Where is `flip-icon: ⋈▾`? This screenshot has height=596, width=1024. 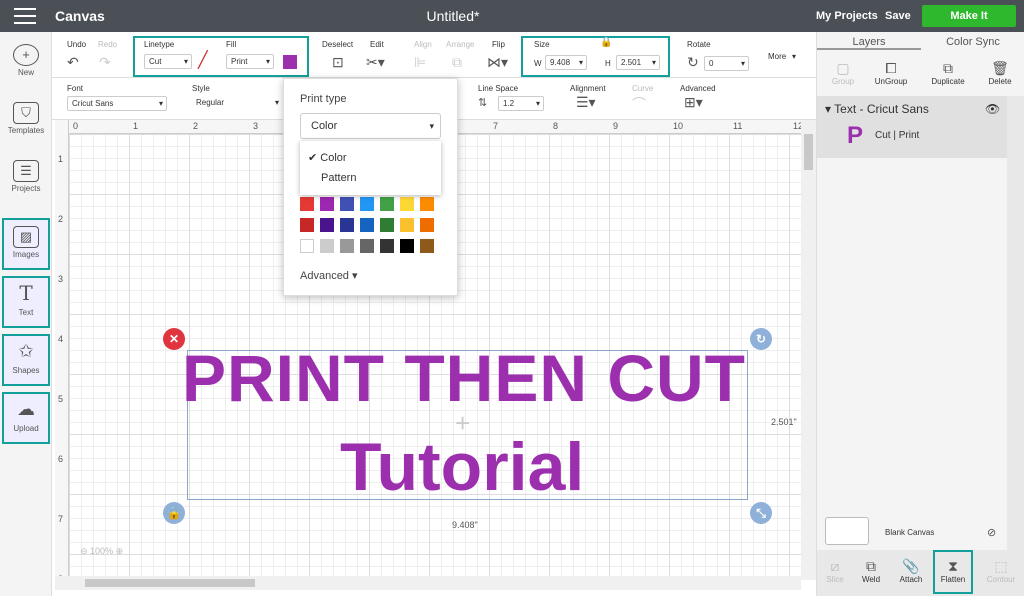
flip-icon: ⋈▾ is located at coordinates (497, 62).